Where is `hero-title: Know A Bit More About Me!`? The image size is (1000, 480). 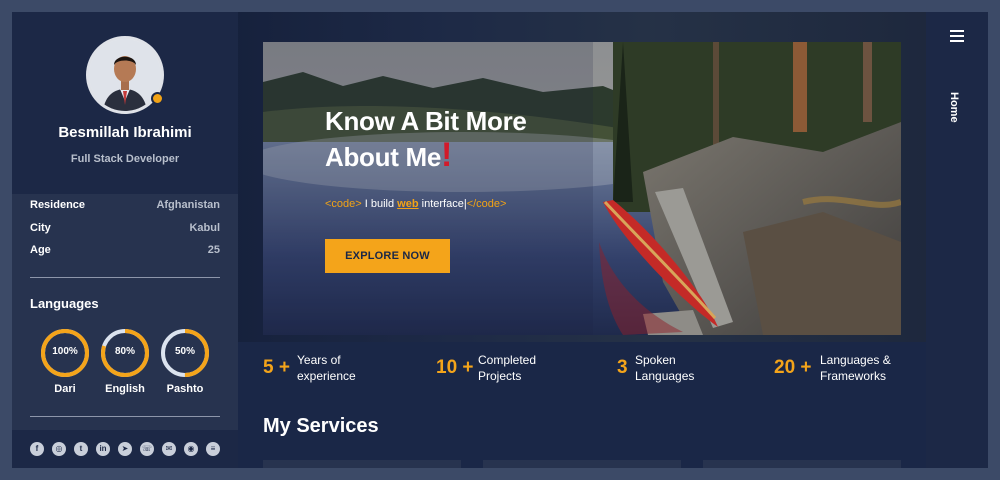 hero-title: Know A Bit More About Me! is located at coordinates (475, 139).